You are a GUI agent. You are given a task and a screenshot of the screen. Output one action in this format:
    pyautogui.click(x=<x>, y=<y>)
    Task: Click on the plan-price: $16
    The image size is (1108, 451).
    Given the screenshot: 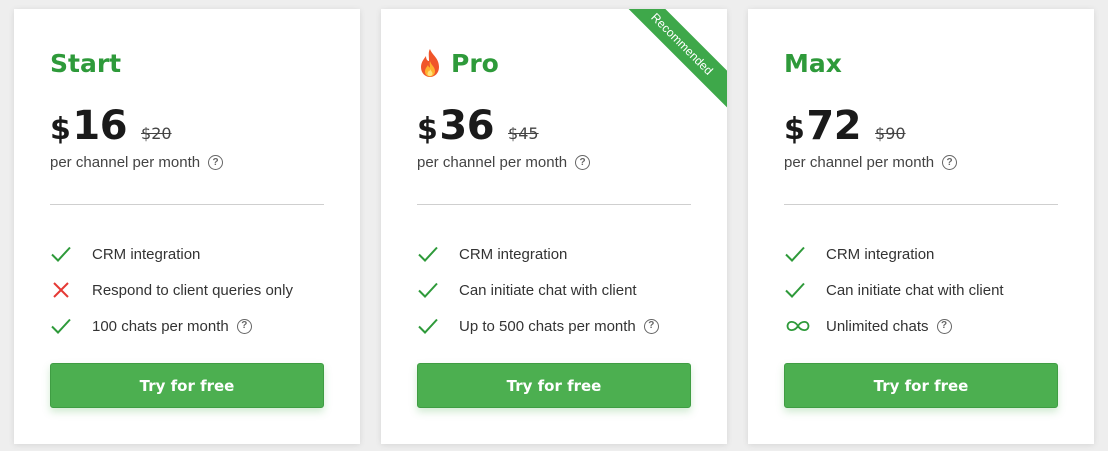 What is the action you would take?
    pyautogui.click(x=89, y=126)
    